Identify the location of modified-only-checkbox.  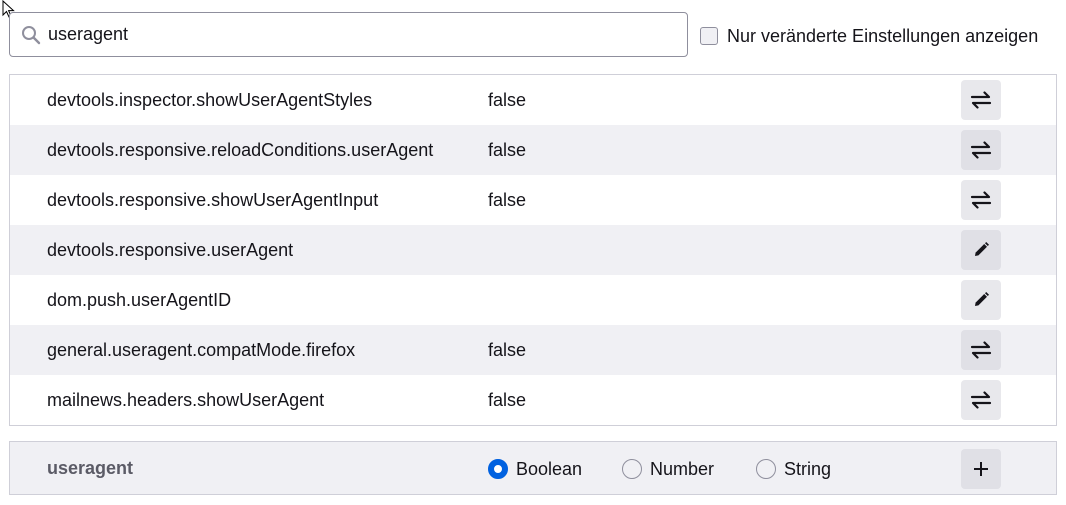
(709, 36).